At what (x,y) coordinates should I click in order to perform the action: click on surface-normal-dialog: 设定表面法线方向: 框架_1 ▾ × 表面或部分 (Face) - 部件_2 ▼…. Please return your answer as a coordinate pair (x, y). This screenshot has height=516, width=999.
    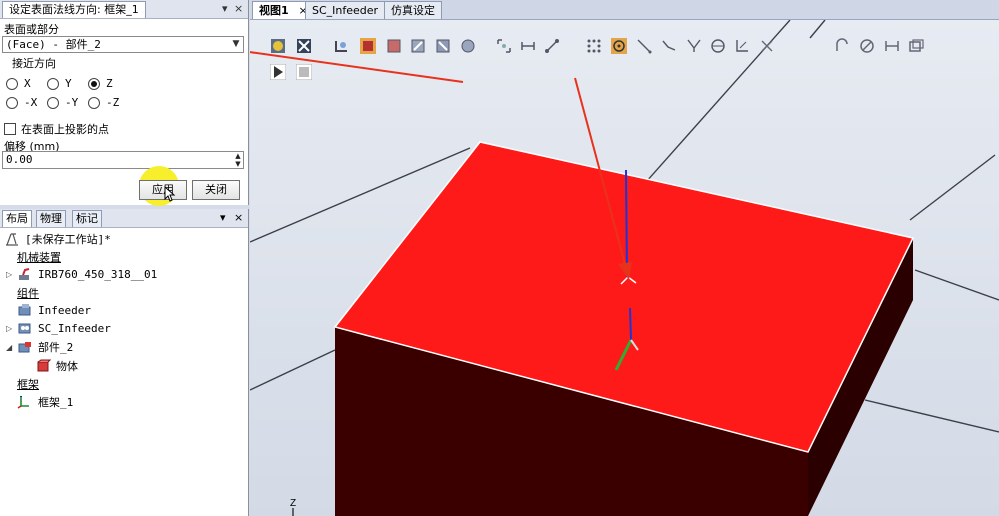
    Looking at the image, I should click on (124, 103).